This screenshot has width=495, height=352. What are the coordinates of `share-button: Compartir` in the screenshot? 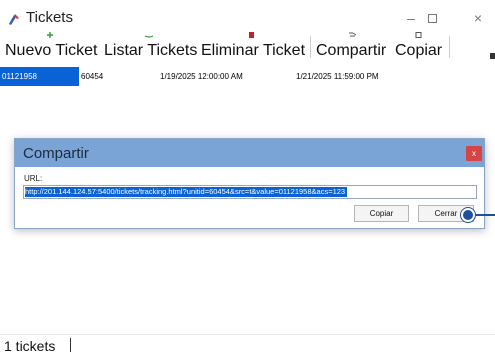 It's located at (353, 47).